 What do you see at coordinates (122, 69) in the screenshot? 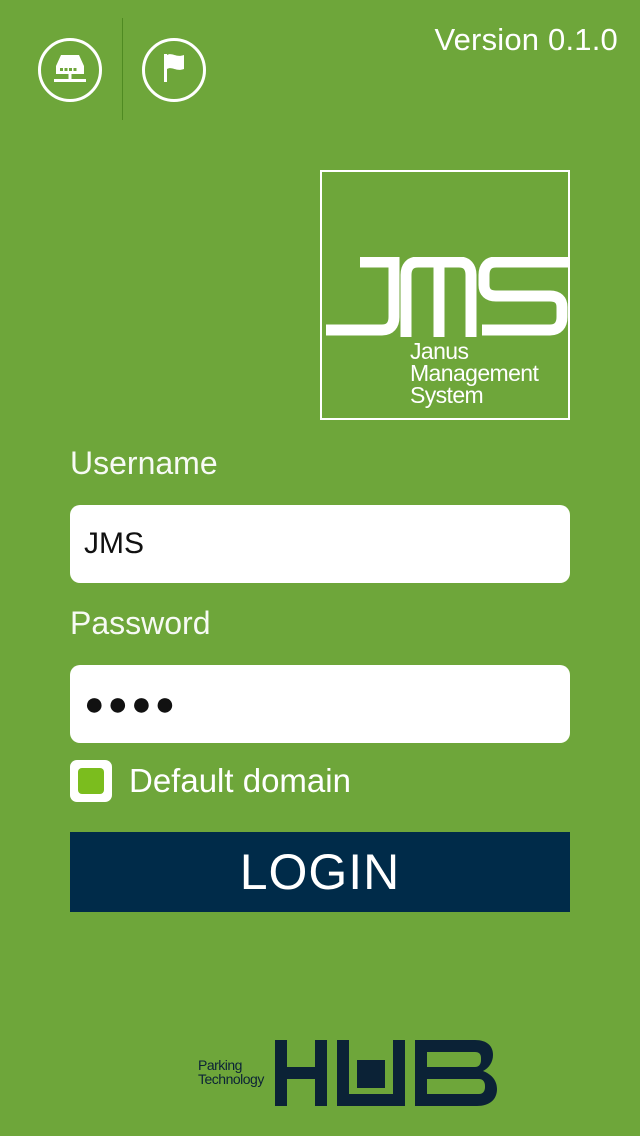
I see `header-divider` at bounding box center [122, 69].